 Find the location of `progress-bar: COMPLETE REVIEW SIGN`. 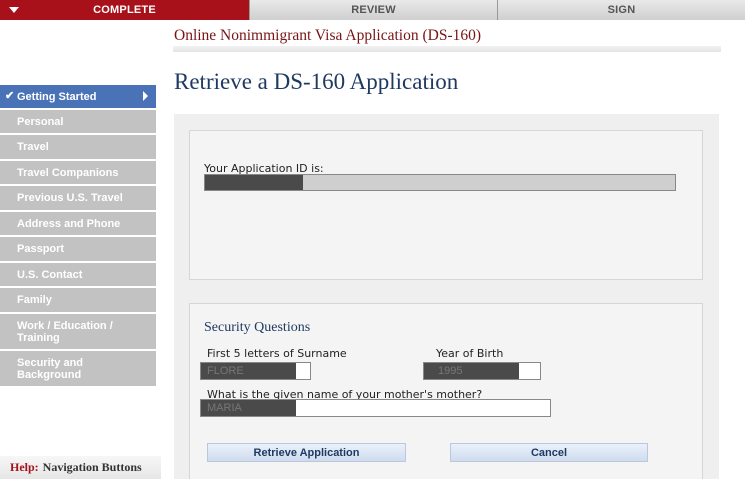

progress-bar: COMPLETE REVIEW SIGN is located at coordinates (372, 10).